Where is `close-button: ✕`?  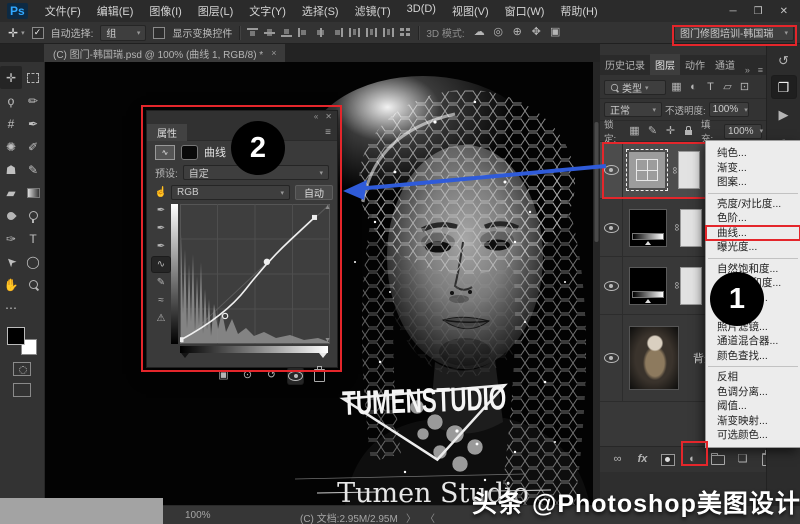
close-button: ✕ is located at coordinates (784, 11).